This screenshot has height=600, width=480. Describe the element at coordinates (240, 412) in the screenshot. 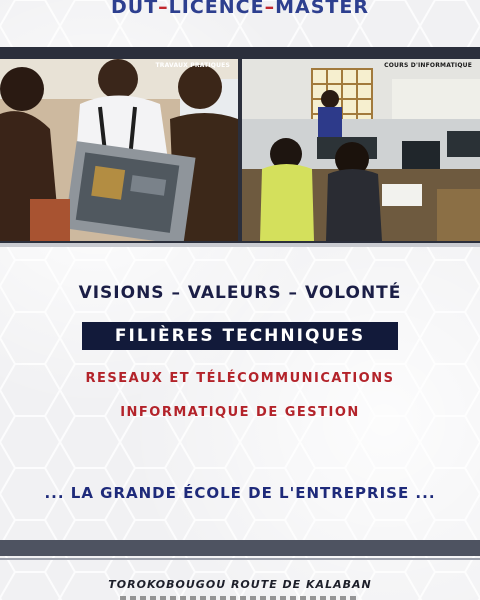

I see `program-management-it: INFORMATIQUE DE GESTION` at that location.